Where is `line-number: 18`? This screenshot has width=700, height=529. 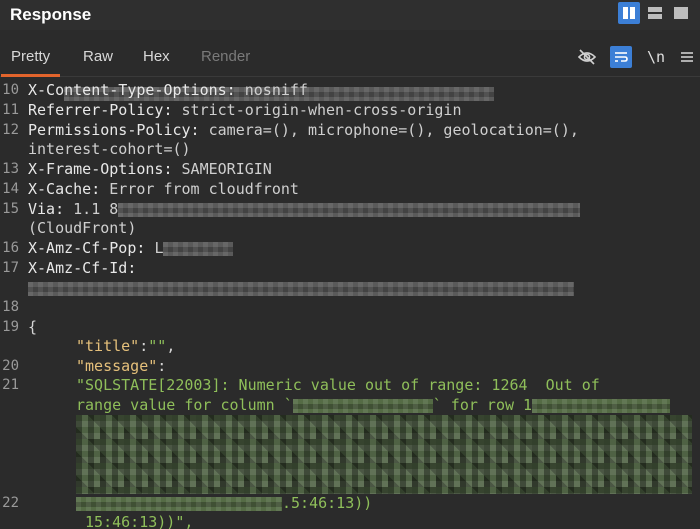
line-number: 18 is located at coordinates (10, 307).